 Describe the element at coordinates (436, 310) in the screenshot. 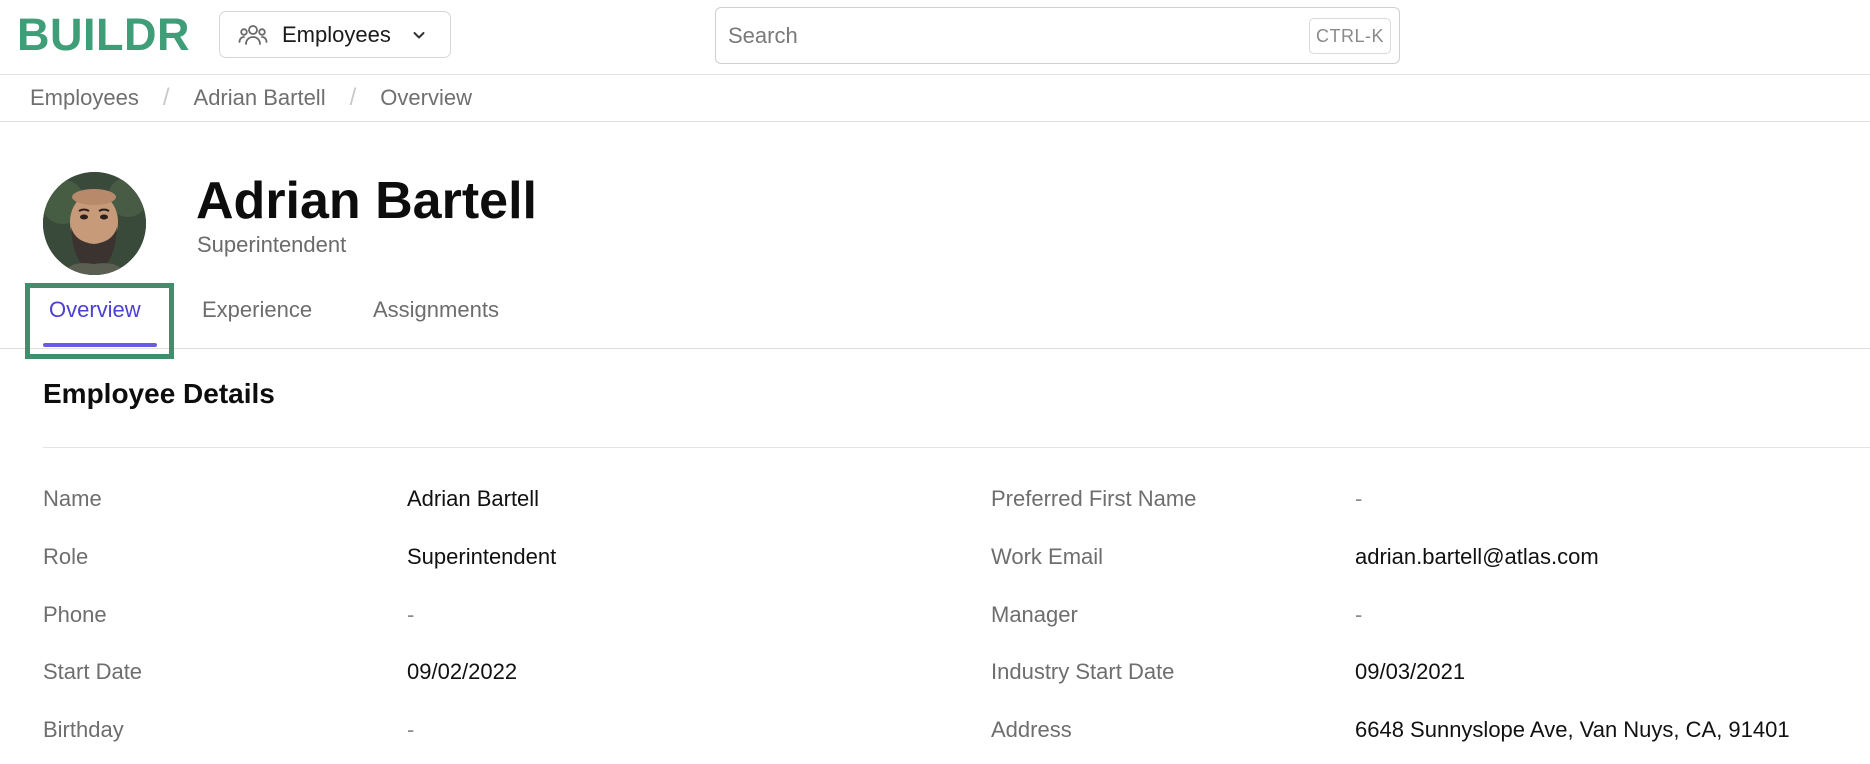

I see `tab-assignments: Assignments` at that location.